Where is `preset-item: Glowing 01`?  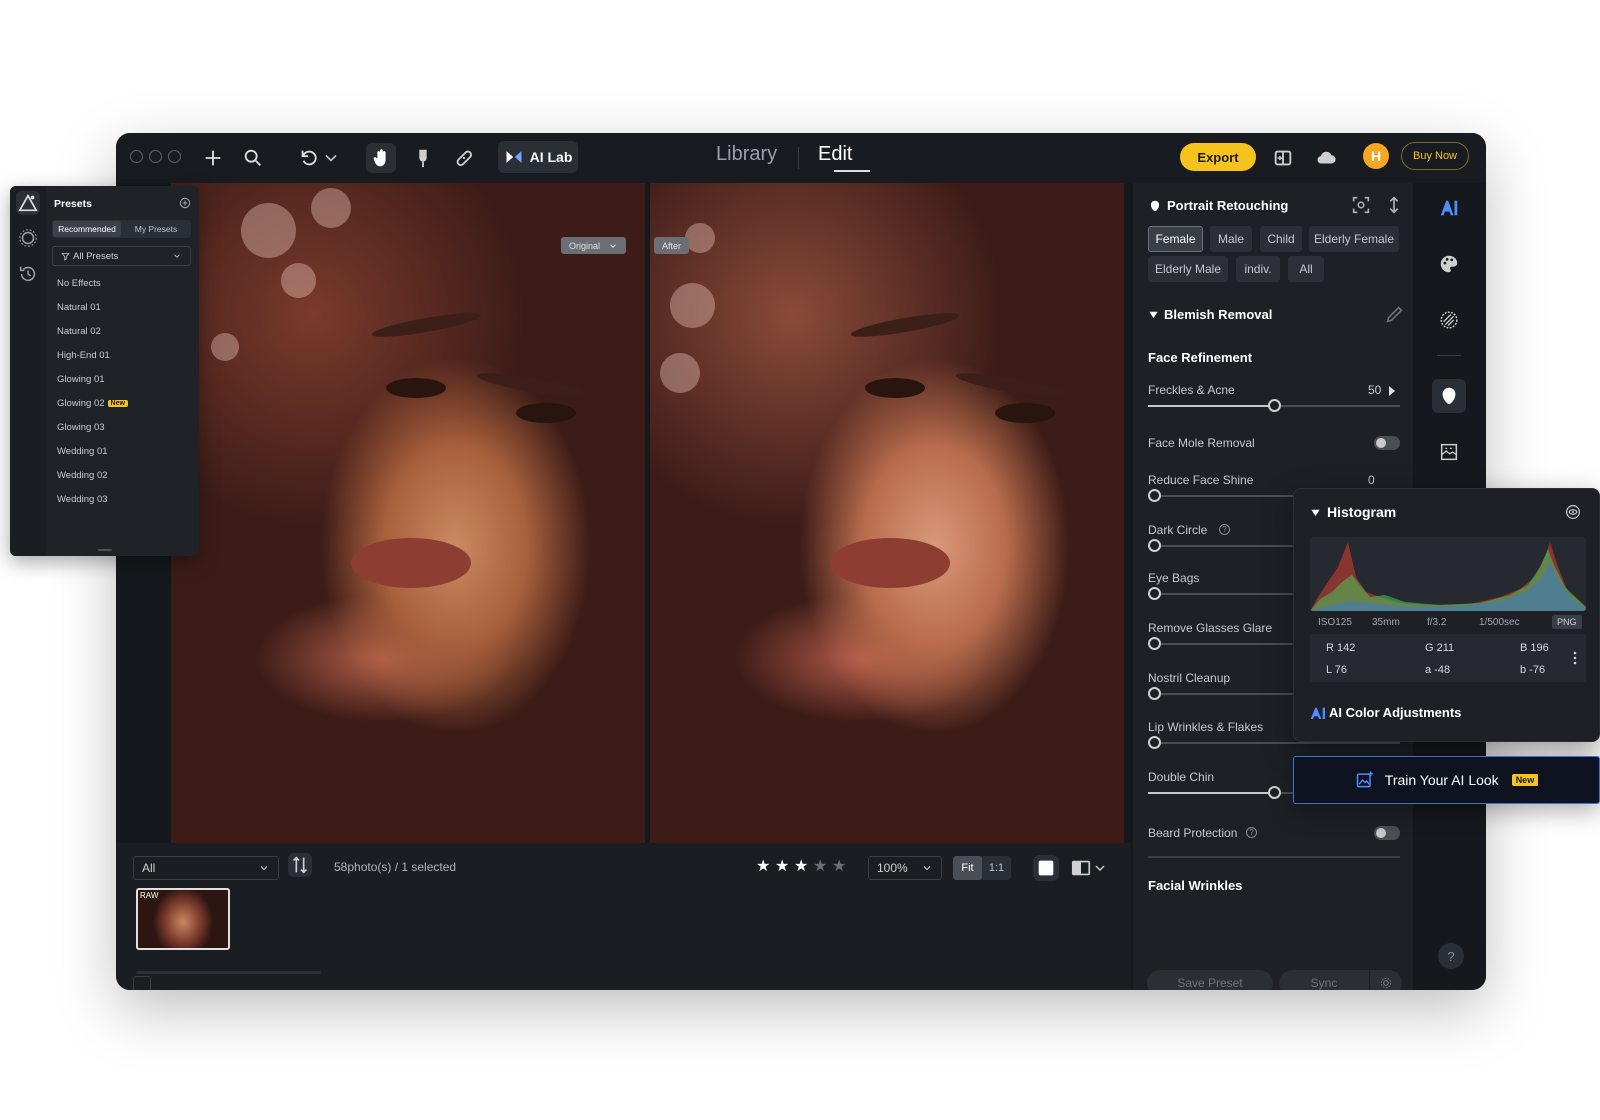 preset-item: Glowing 01 is located at coordinates (81, 379).